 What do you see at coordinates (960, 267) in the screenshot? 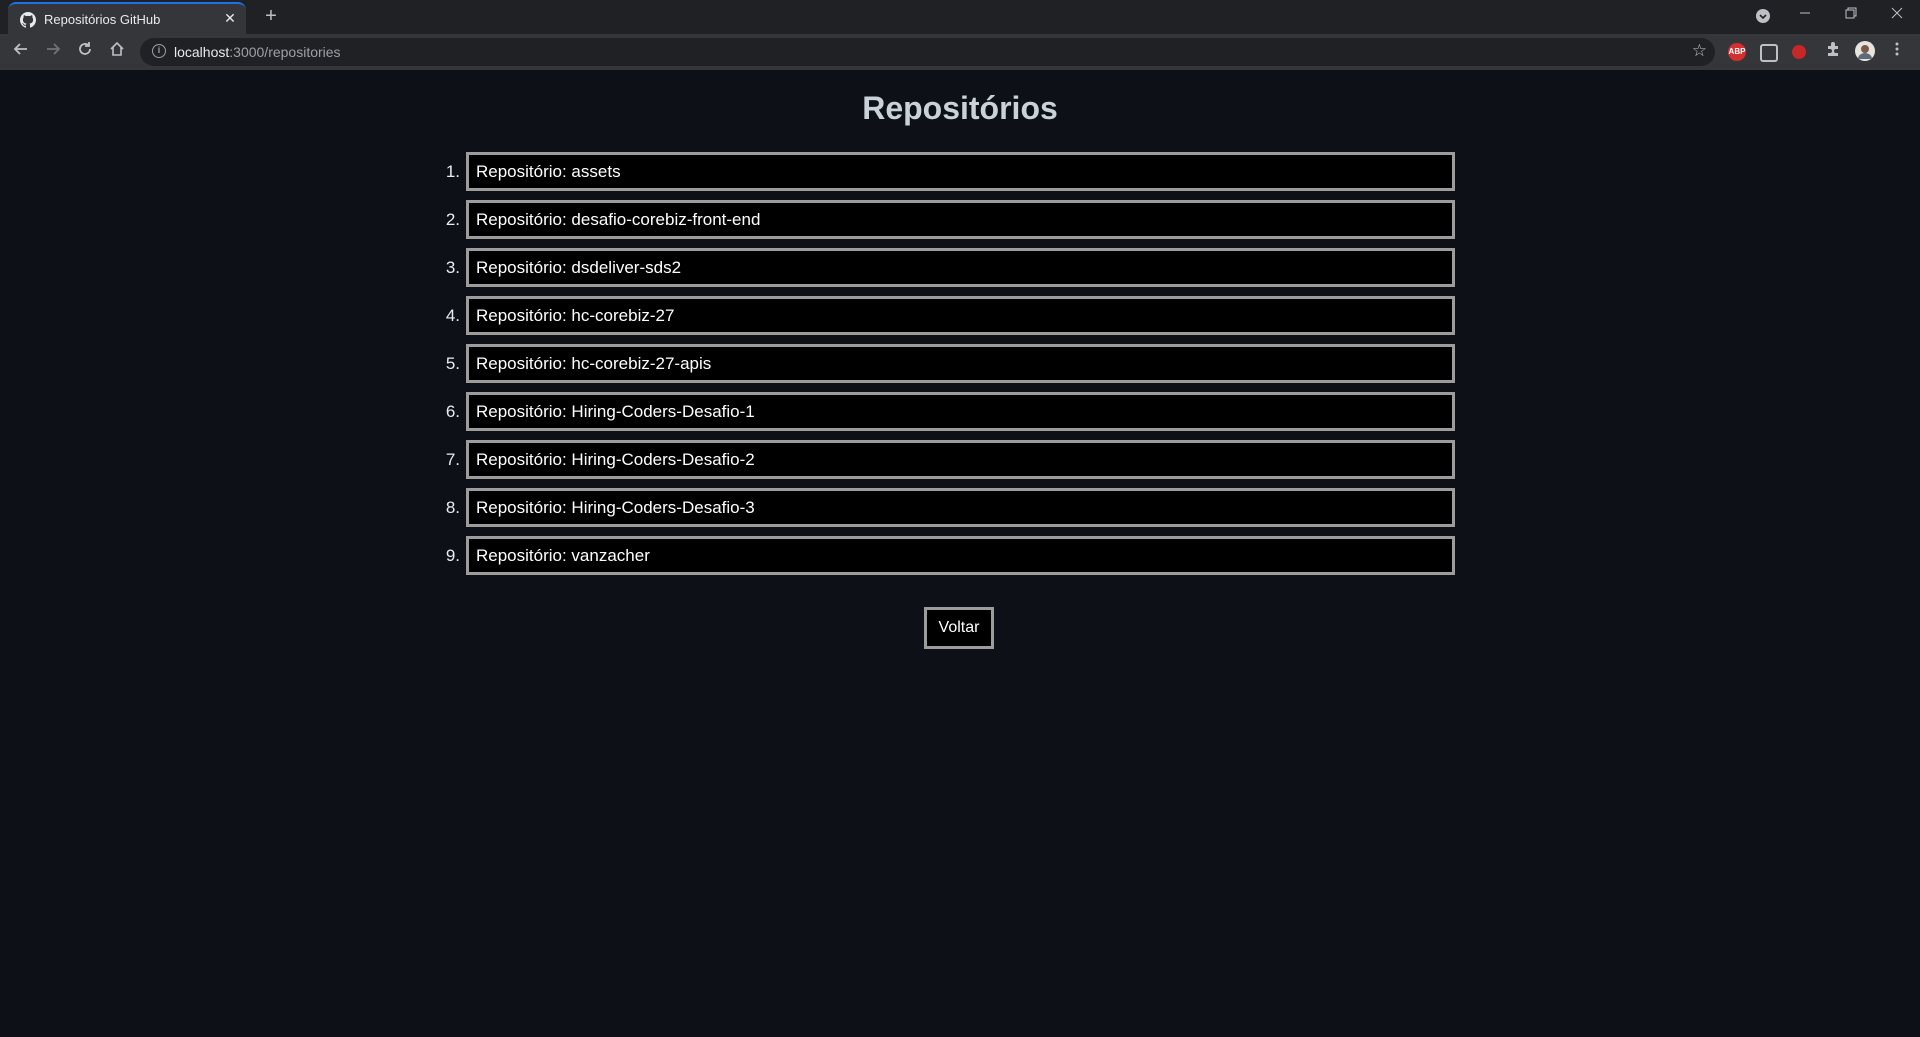
I see `repository-card: Repositório: dsdeliver-sds2` at bounding box center [960, 267].